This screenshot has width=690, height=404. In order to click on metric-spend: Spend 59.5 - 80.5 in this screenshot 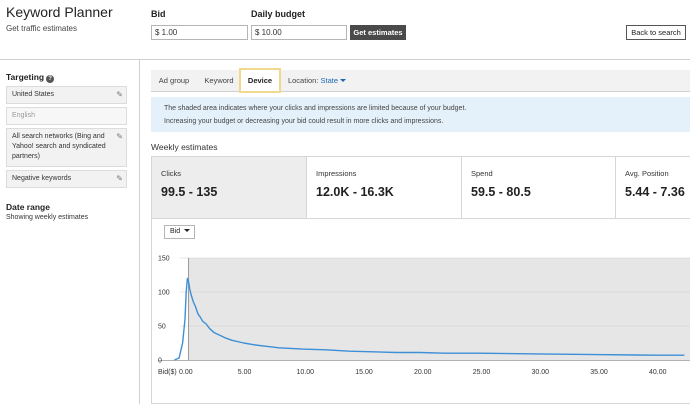, I will do `click(539, 188)`.